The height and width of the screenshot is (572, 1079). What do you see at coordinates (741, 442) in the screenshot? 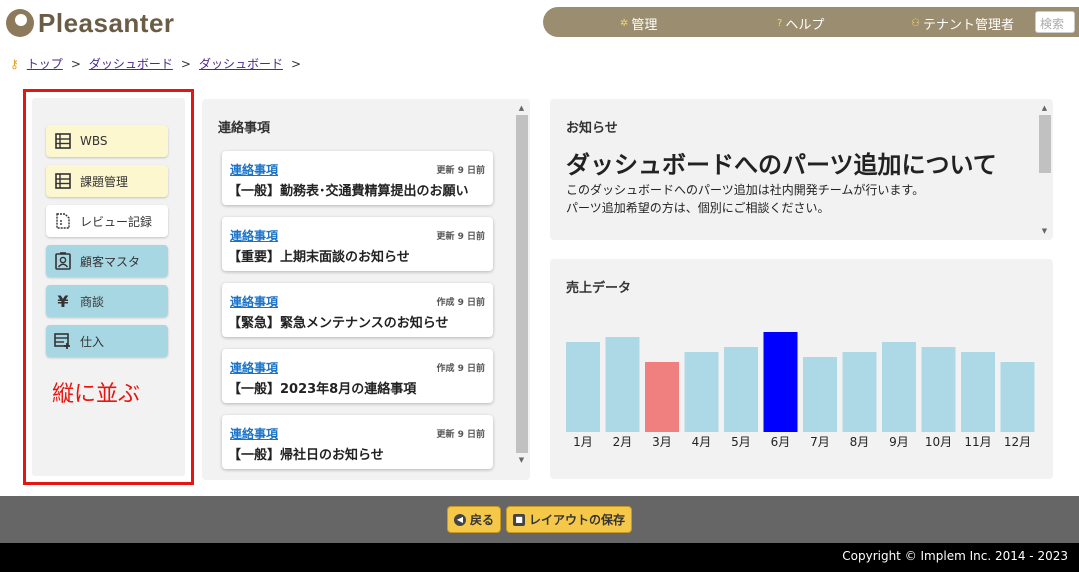
I see `x-tick-label: 5月` at bounding box center [741, 442].